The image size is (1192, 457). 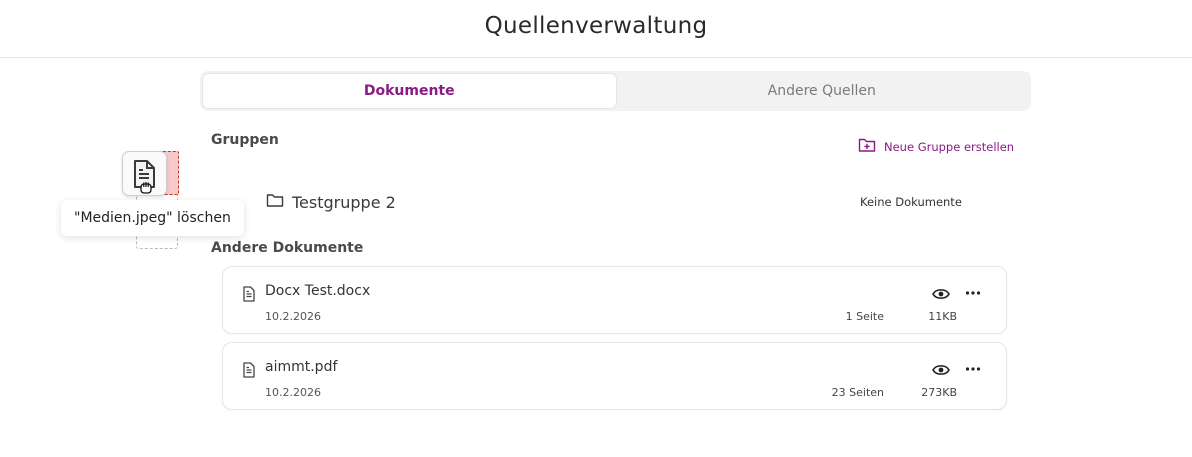 What do you see at coordinates (287, 248) in the screenshot?
I see `documents-heading: Andere Dokumente` at bounding box center [287, 248].